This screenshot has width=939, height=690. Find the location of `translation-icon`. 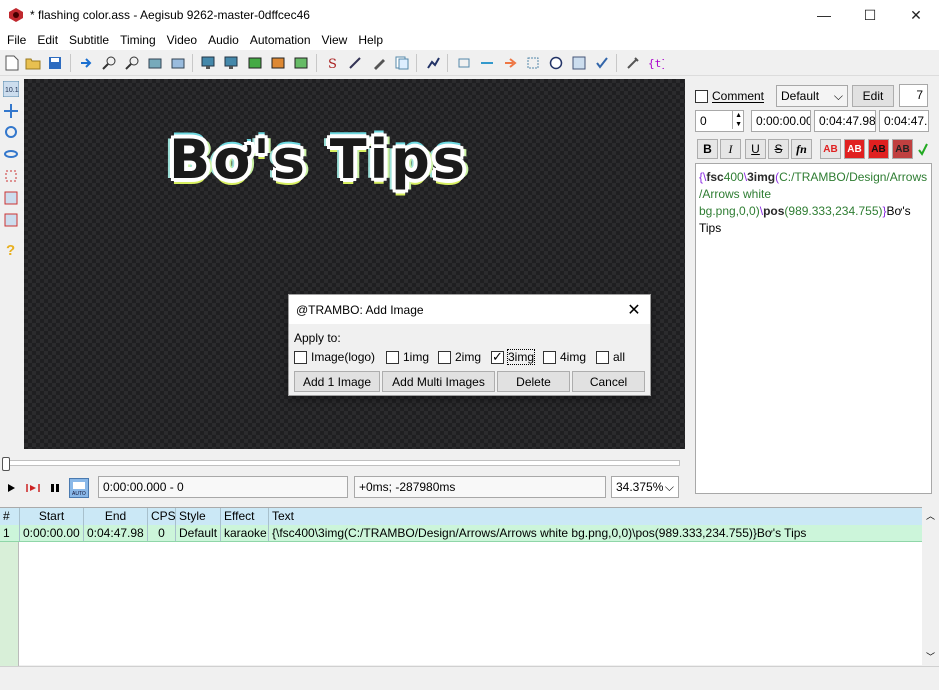

translation-icon is located at coordinates (355, 63).